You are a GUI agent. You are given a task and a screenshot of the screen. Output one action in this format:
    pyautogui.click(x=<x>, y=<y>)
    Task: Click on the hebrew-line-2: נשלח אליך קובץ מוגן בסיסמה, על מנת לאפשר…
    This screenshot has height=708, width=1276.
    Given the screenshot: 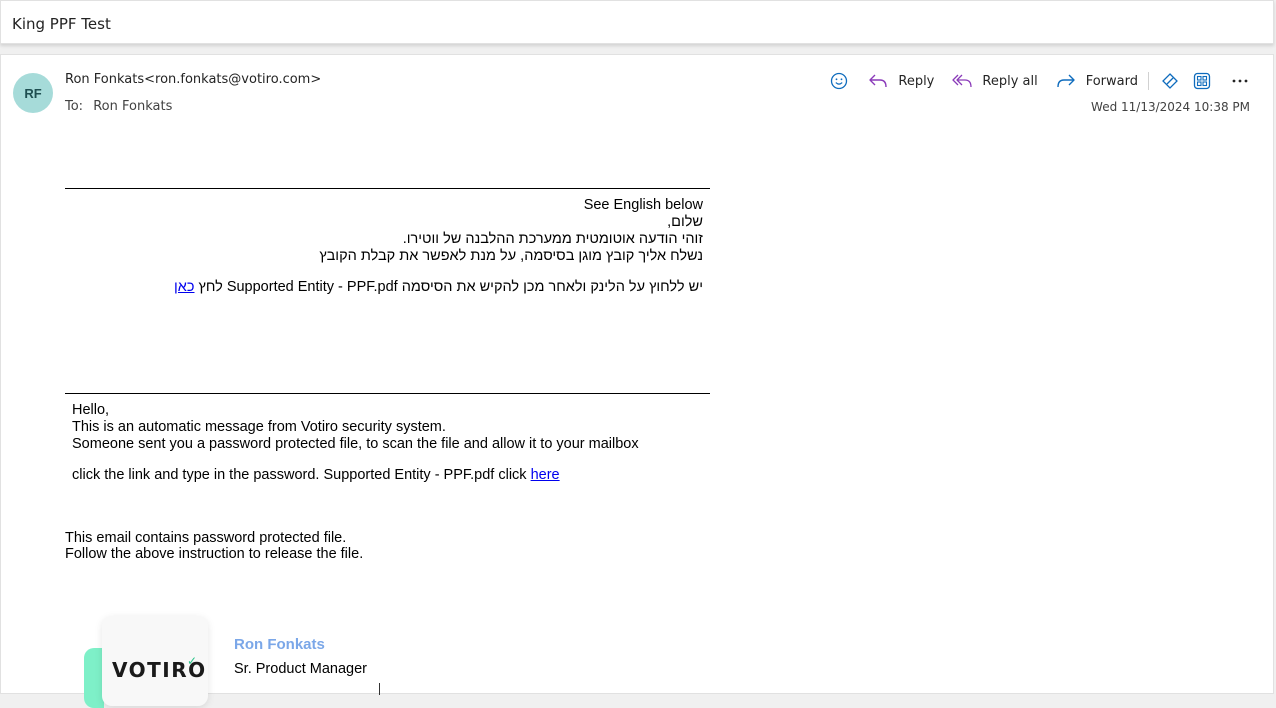 What is the action you would take?
    pyautogui.click(x=511, y=256)
    